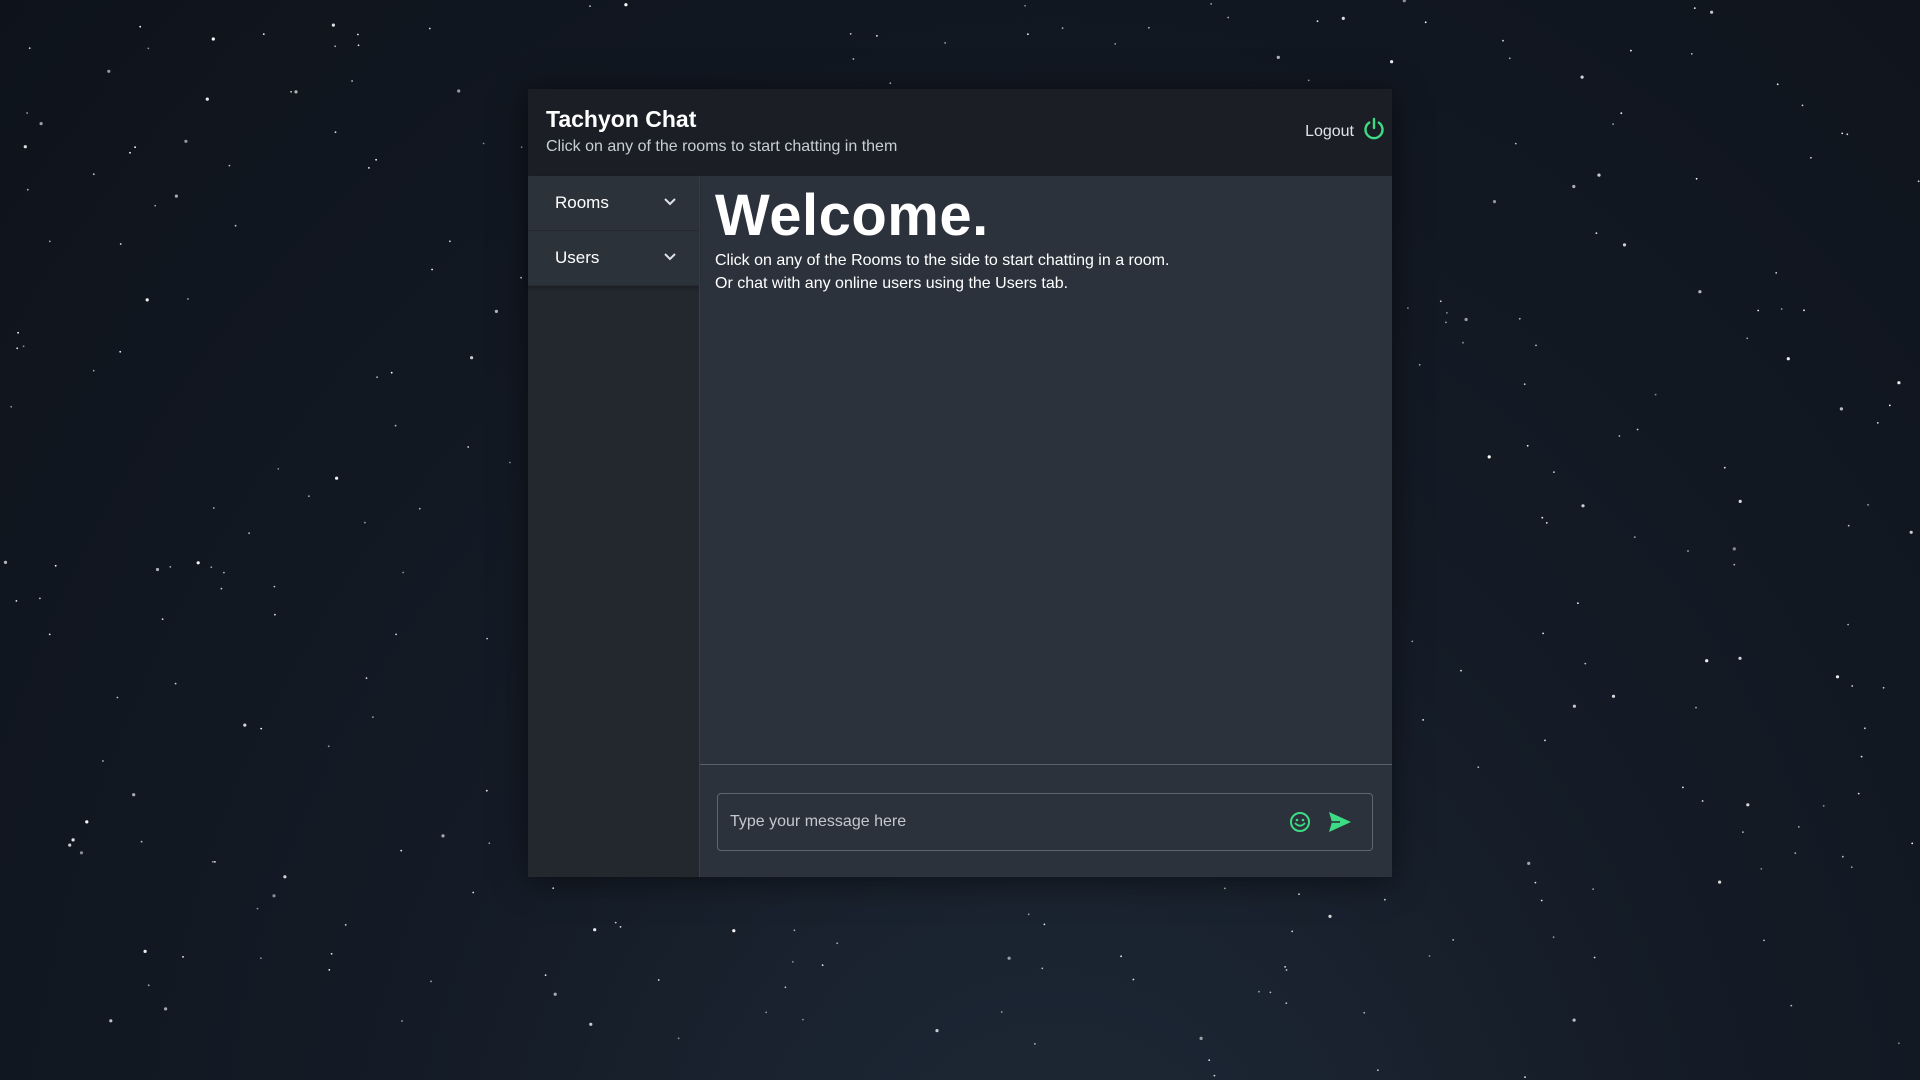 The height and width of the screenshot is (1080, 1920). I want to click on sidebar-item-rooms: Rooms, so click(613, 203).